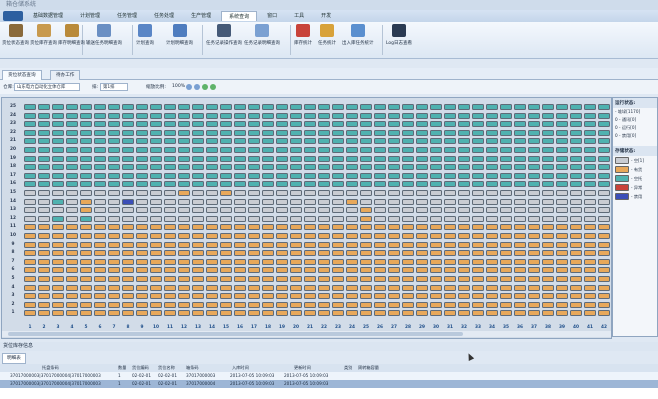  What do you see at coordinates (15, 35) in the screenshot?
I see `ribbon-button-shelf: 货位状态查询` at bounding box center [15, 35].